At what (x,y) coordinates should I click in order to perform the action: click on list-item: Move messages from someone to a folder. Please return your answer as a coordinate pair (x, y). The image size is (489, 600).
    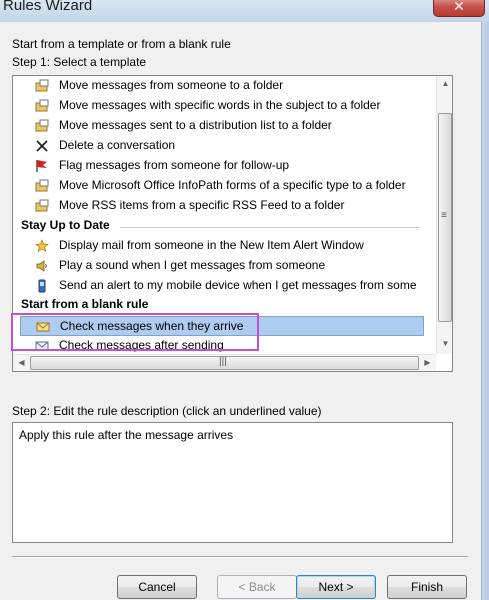
    Looking at the image, I should click on (218, 86).